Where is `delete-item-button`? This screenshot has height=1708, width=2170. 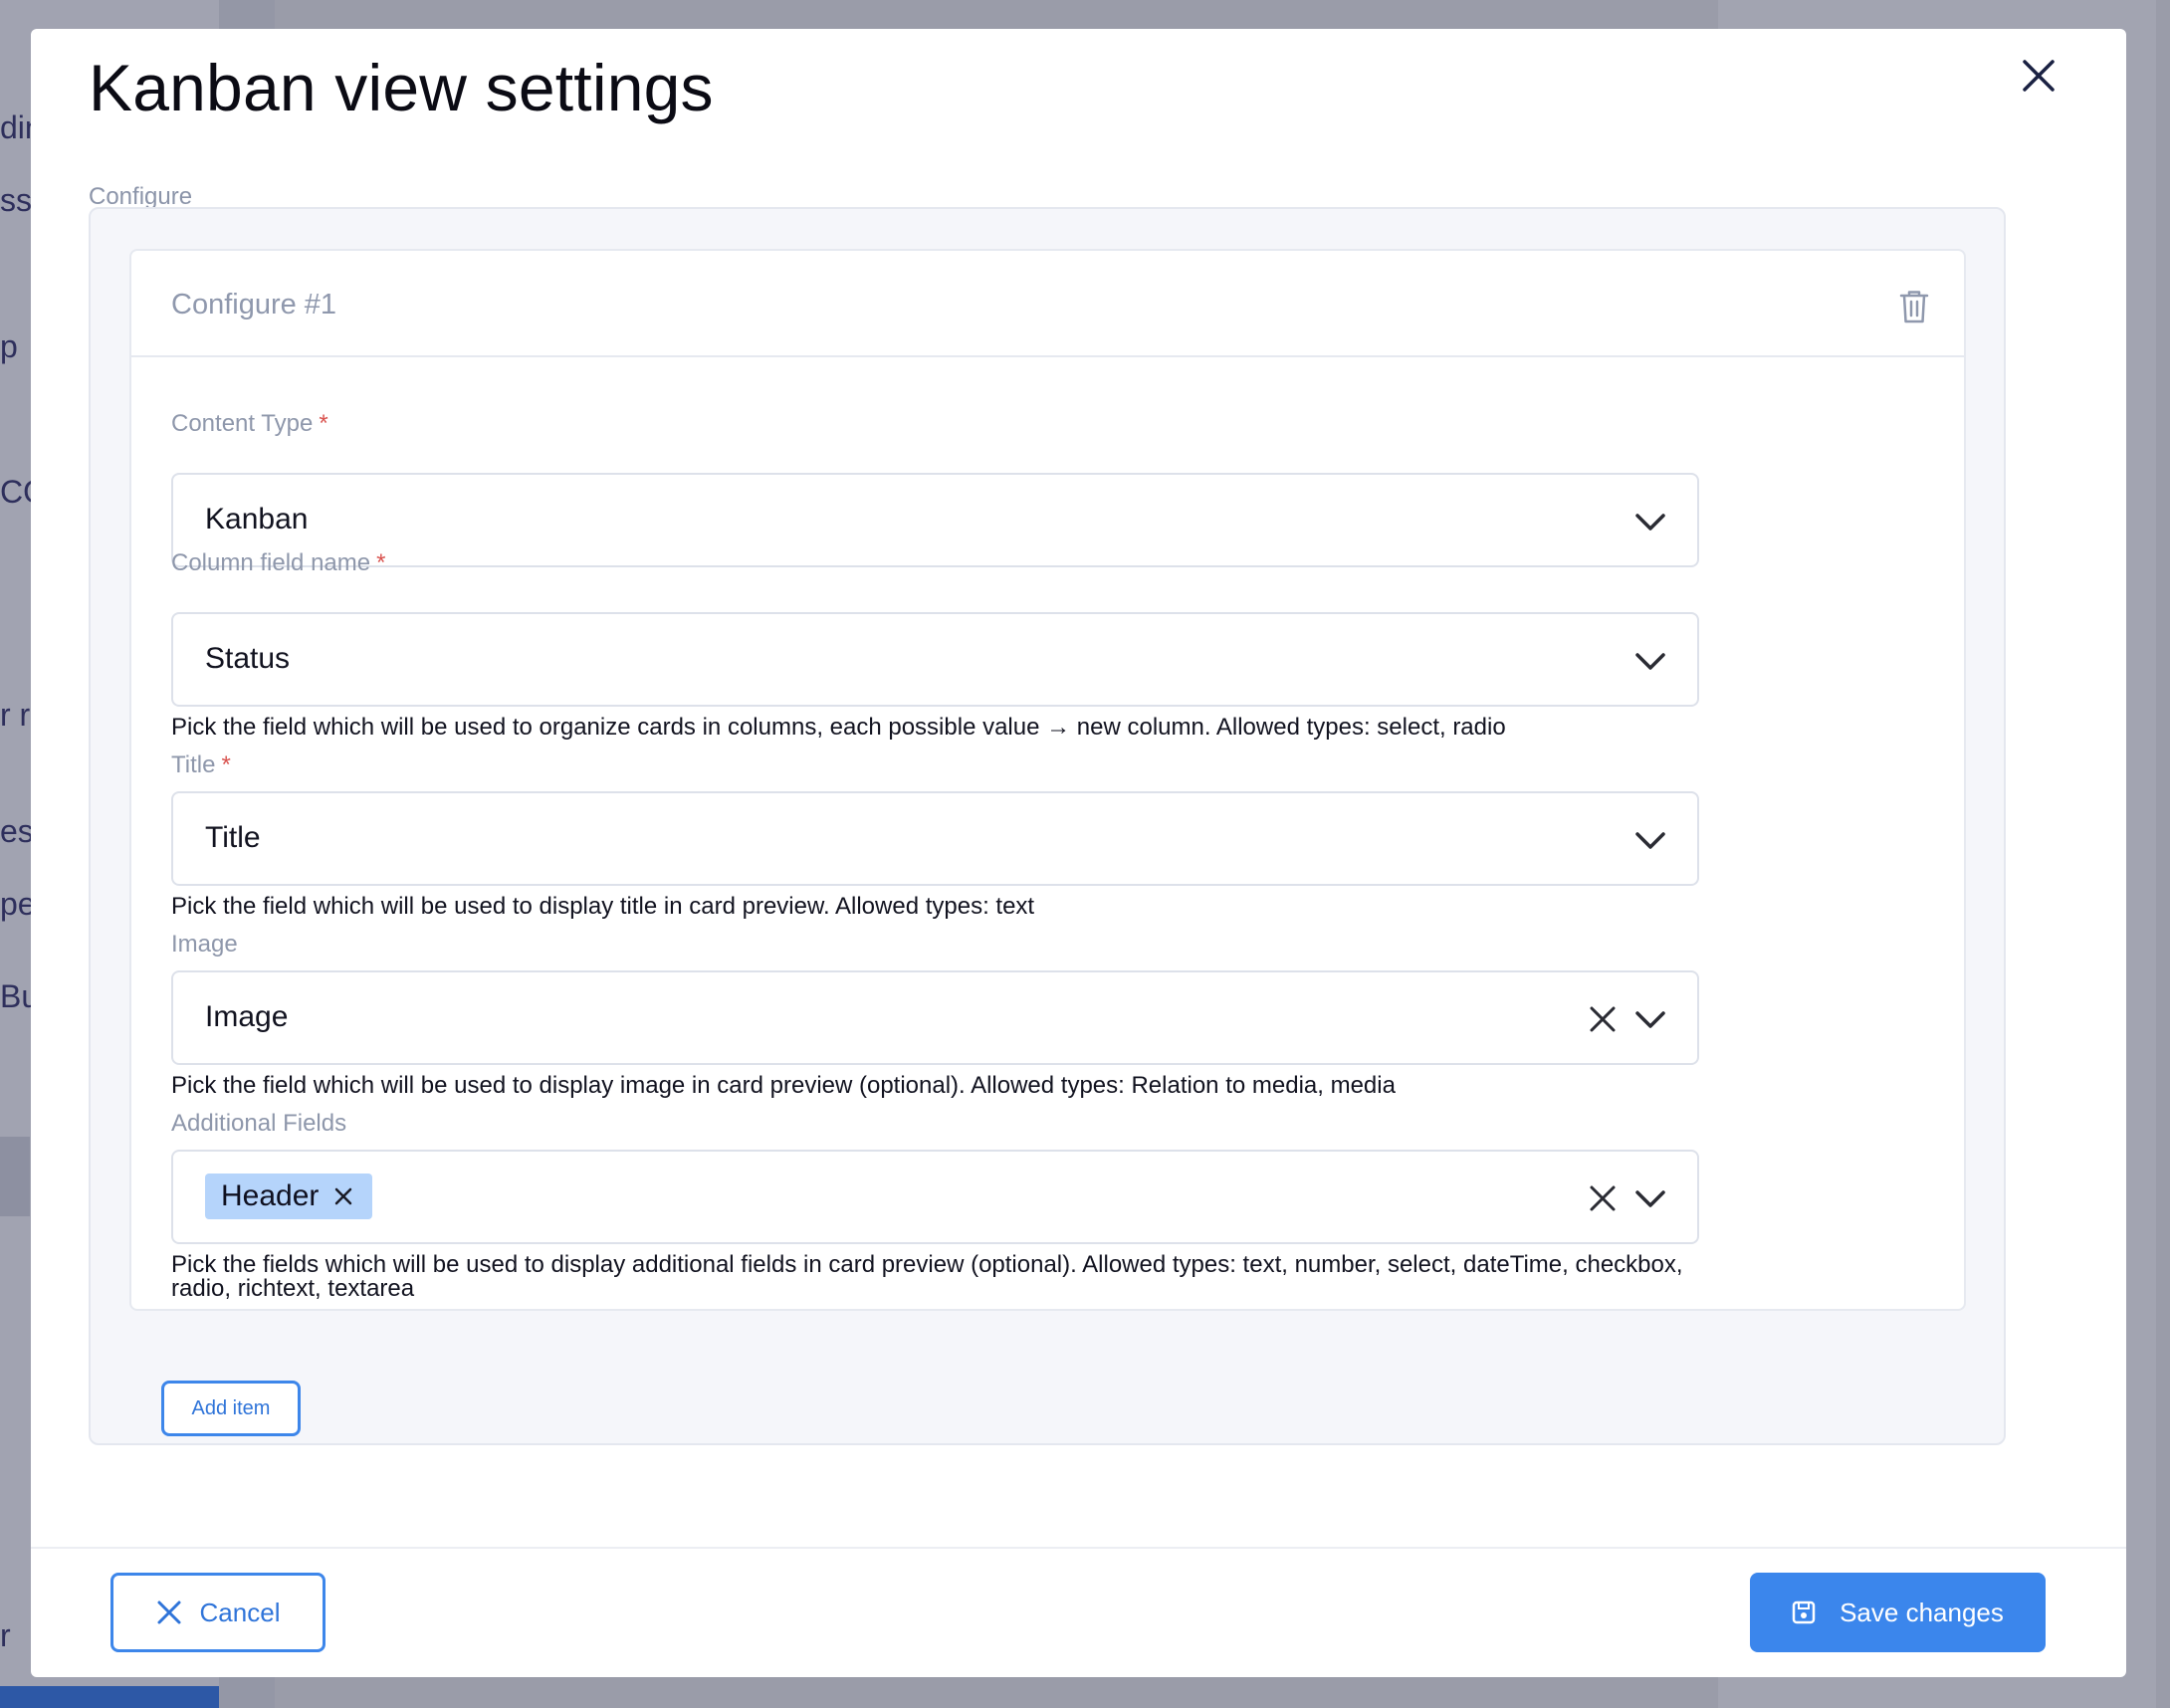 delete-item-button is located at coordinates (1914, 306).